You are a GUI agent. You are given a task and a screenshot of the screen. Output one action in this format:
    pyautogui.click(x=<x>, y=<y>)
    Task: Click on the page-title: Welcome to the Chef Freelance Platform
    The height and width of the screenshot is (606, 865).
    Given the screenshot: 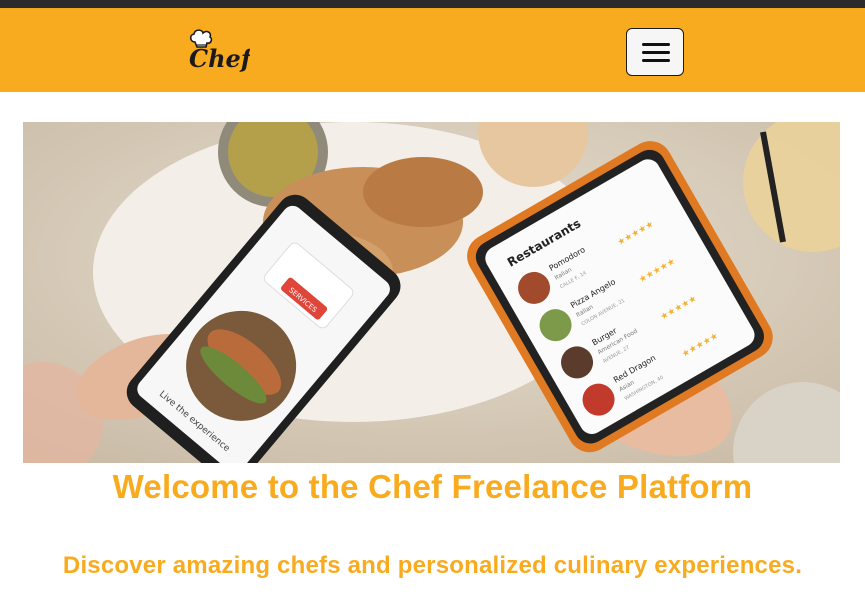 What is the action you would take?
    pyautogui.click(x=432, y=486)
    